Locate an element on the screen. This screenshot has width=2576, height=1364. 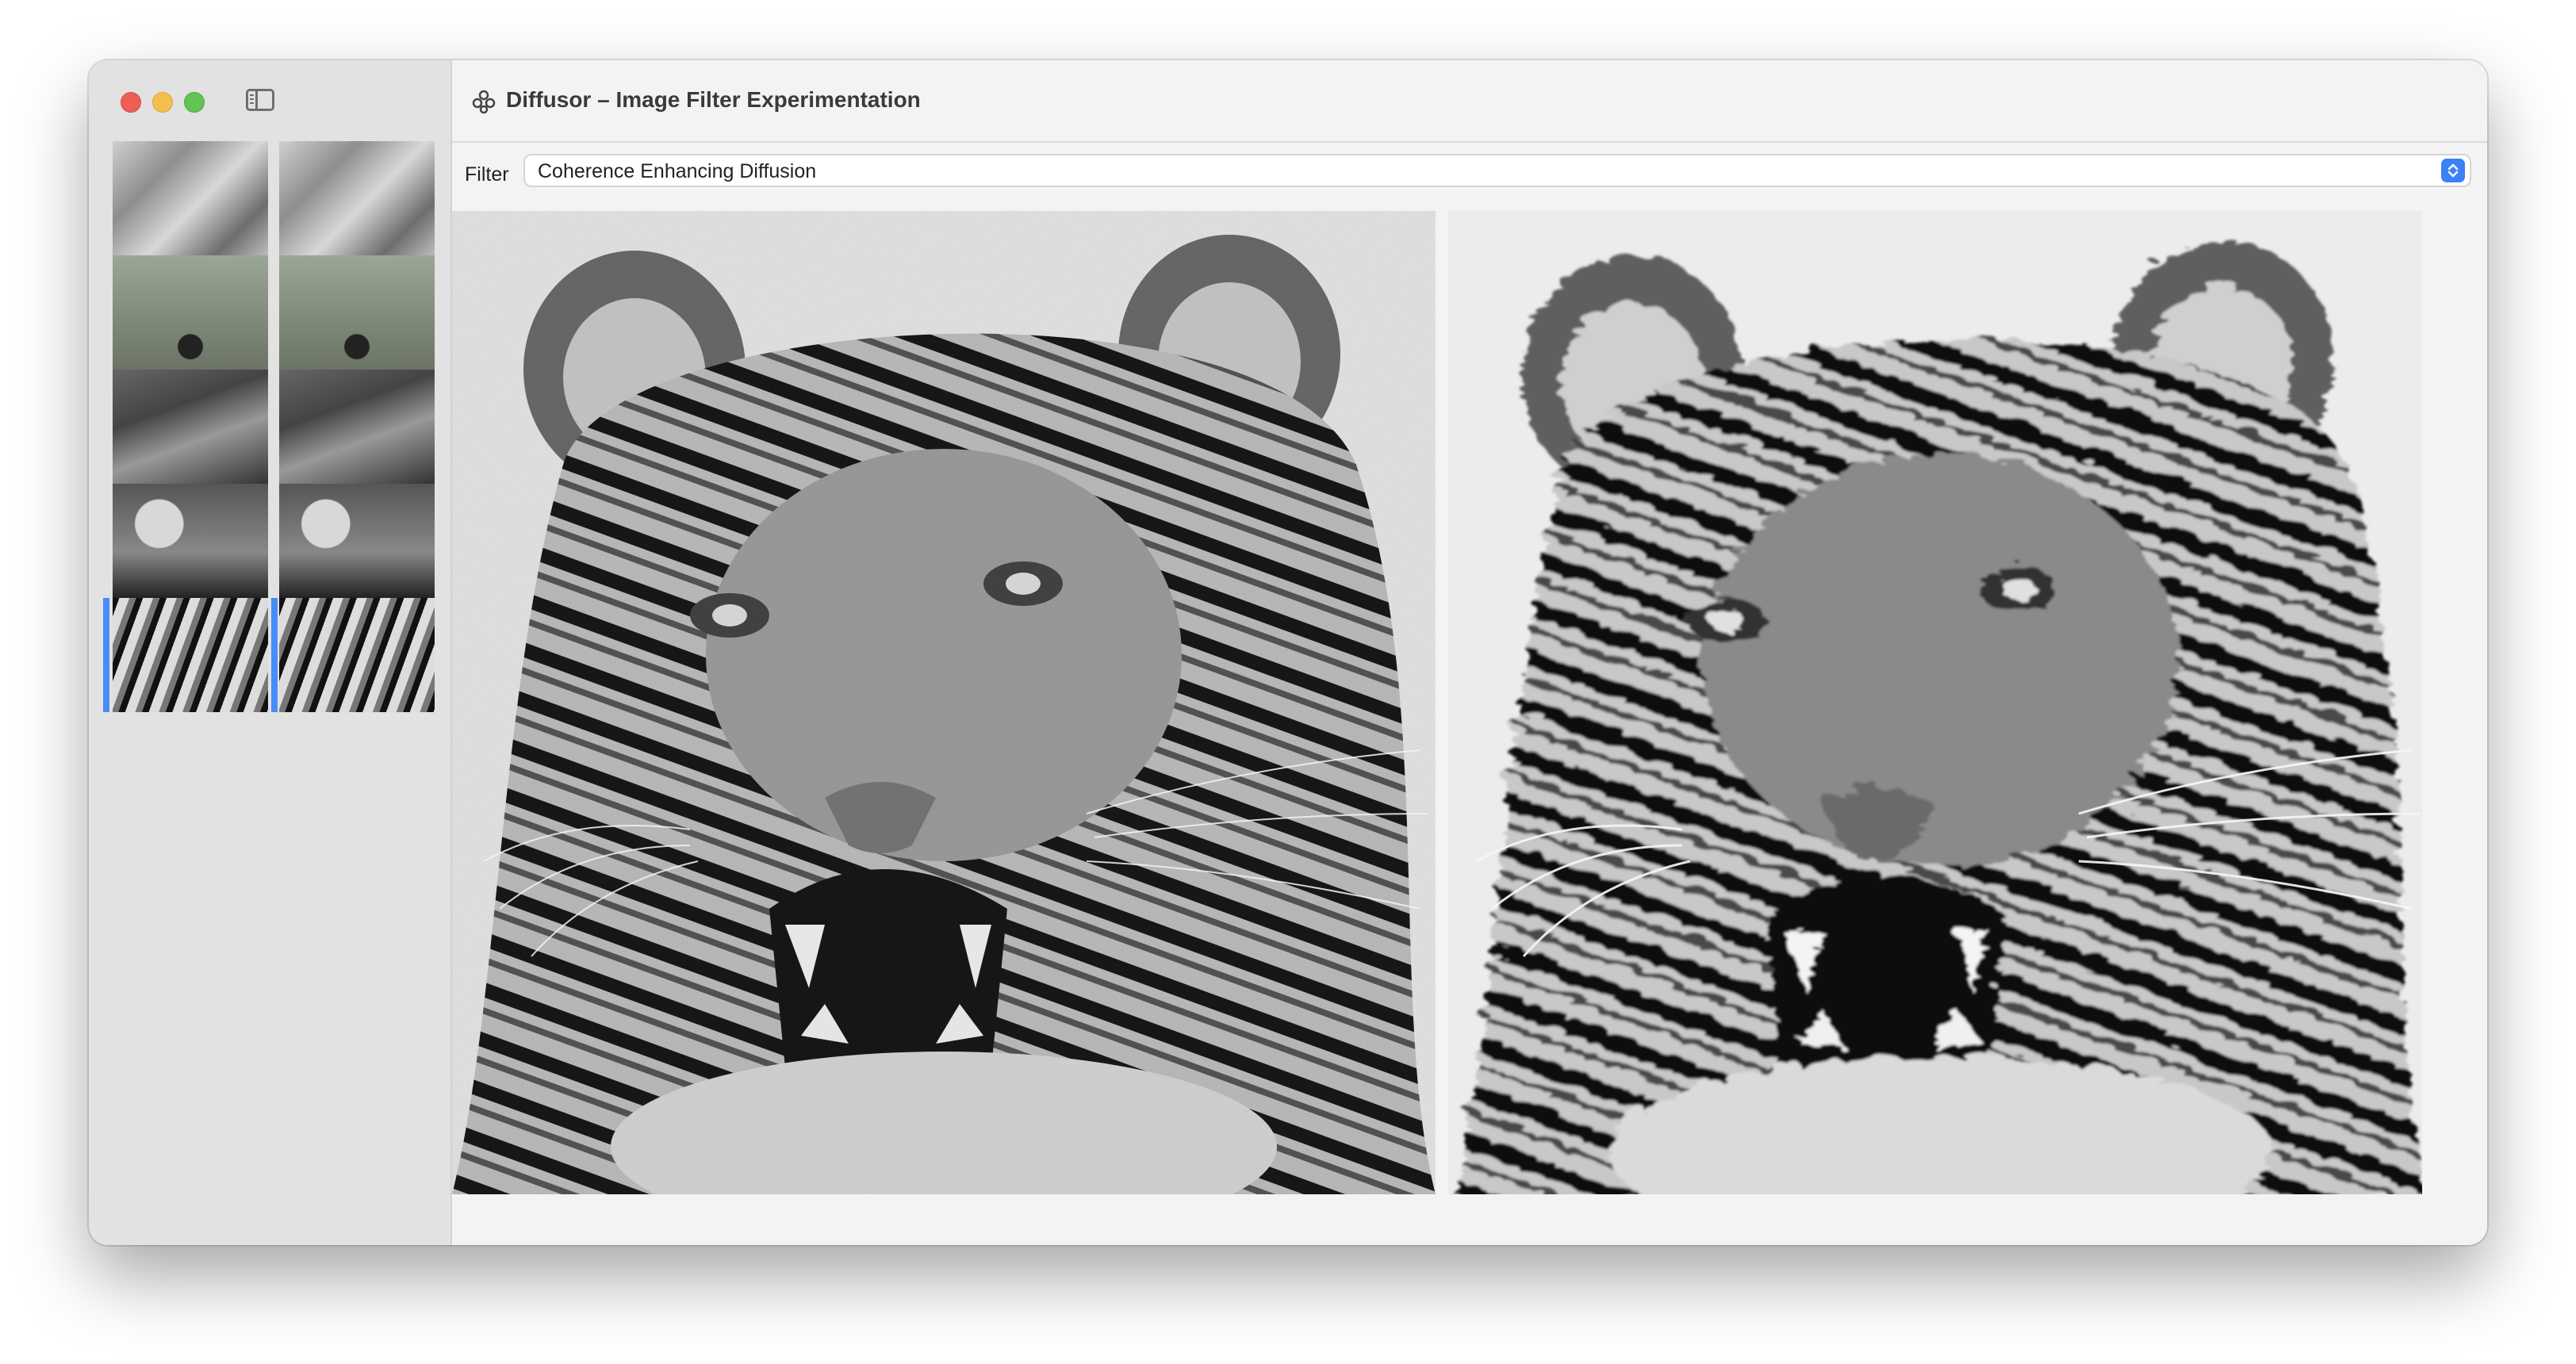
filter-row: Filter Coherence Enhancing Diffusion is located at coordinates (1469, 175).